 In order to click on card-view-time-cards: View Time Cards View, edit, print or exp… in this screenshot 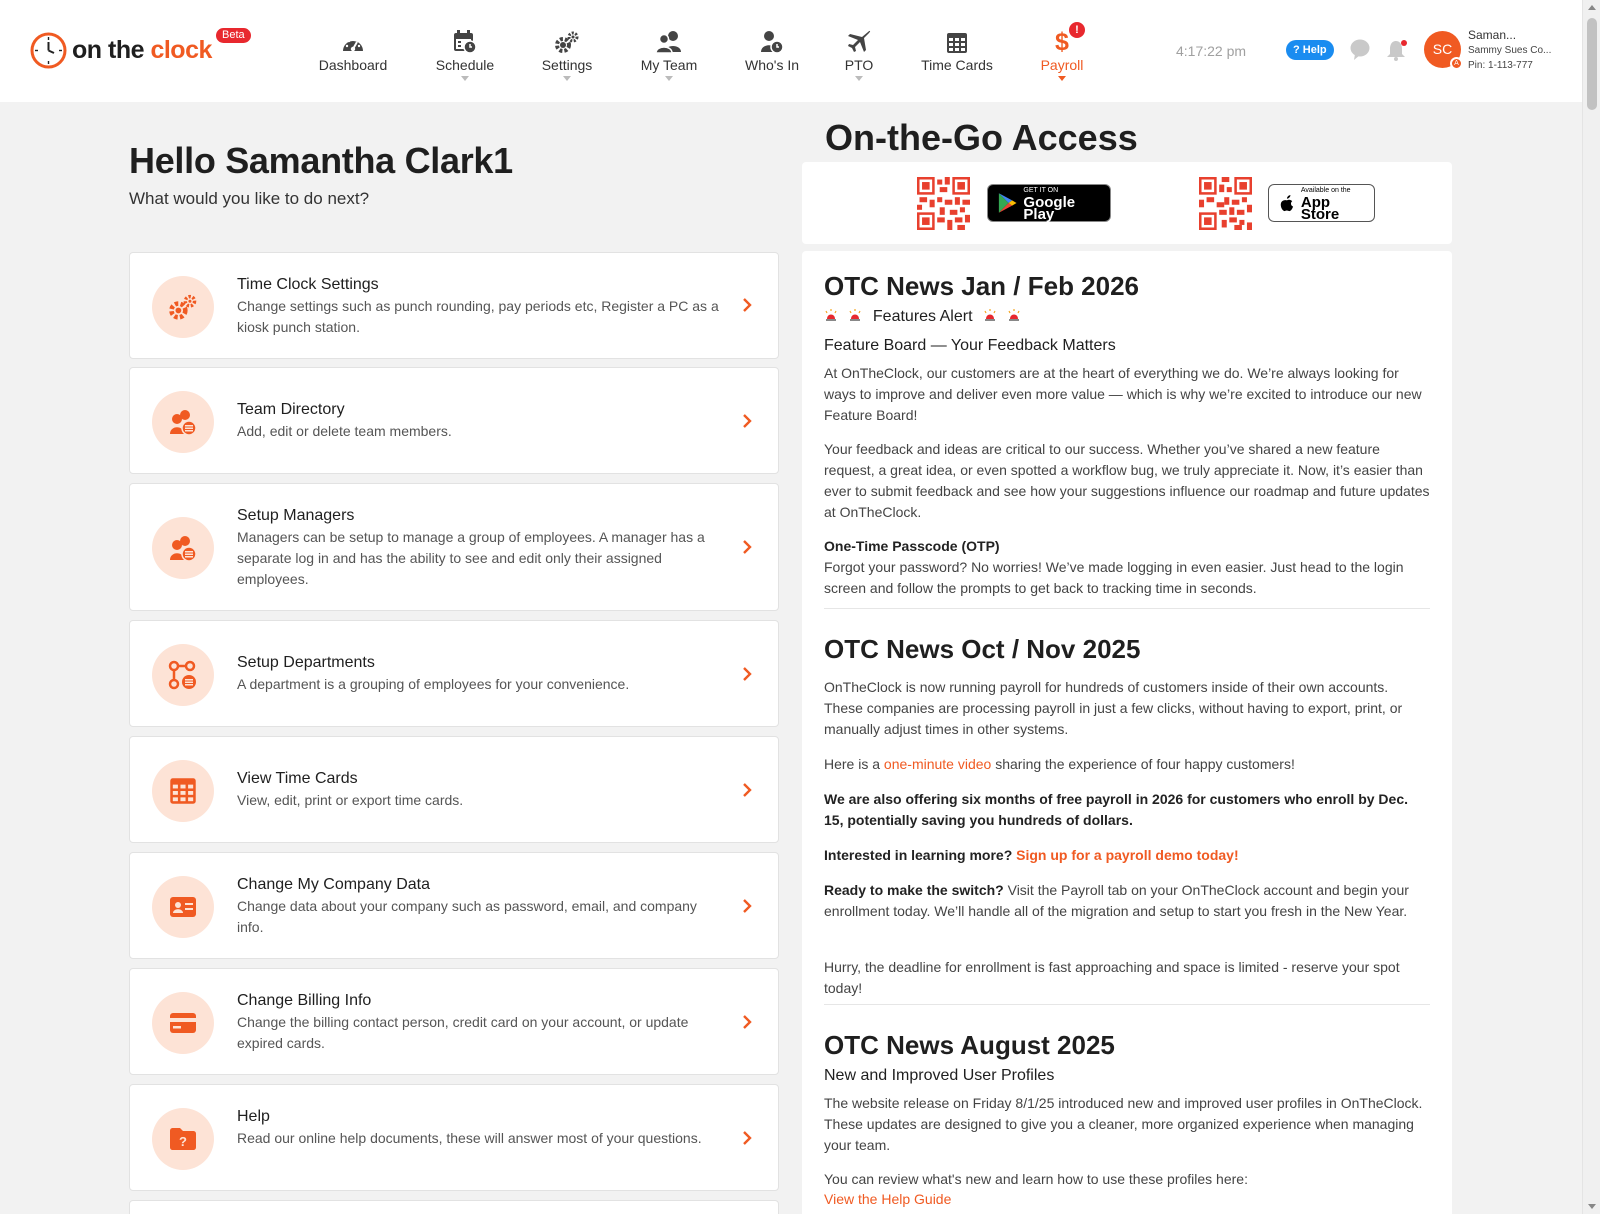, I will do `click(454, 789)`.